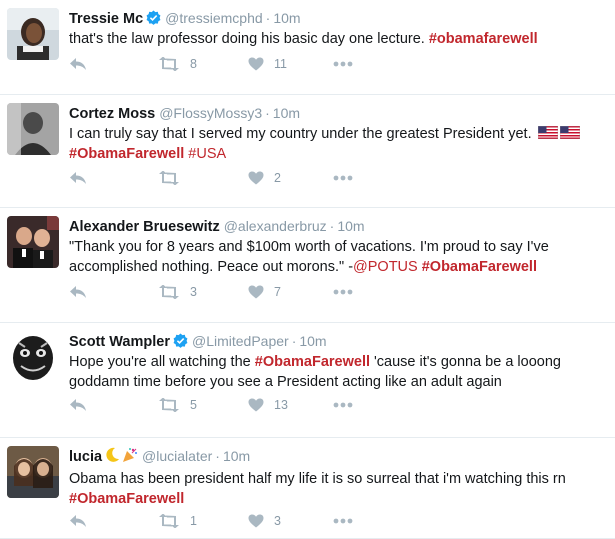 The width and height of the screenshot is (615, 539). I want to click on tweet-header: Alexander Bruesewitz @alexanderbruz · 10m, so click(337, 226).